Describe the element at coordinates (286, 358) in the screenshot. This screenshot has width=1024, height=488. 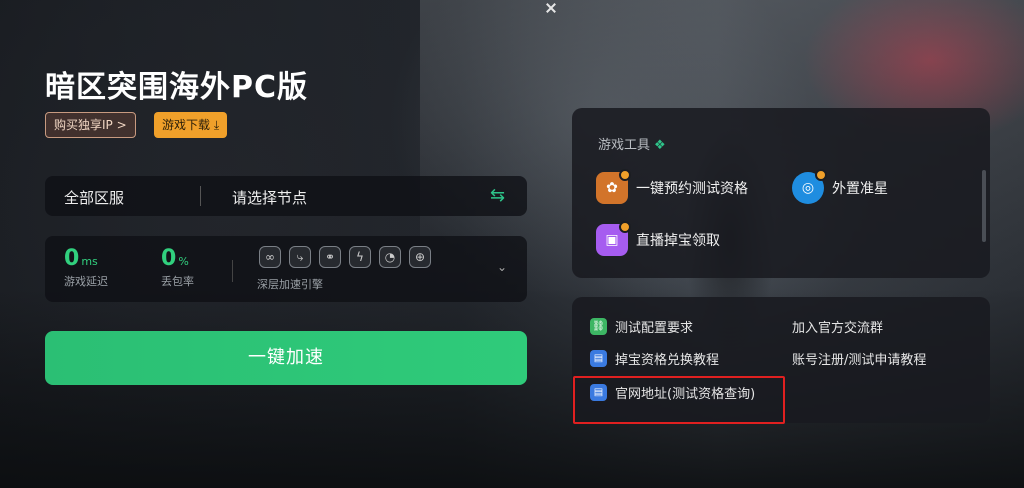
I see `accelerate-button: 一键加速` at that location.